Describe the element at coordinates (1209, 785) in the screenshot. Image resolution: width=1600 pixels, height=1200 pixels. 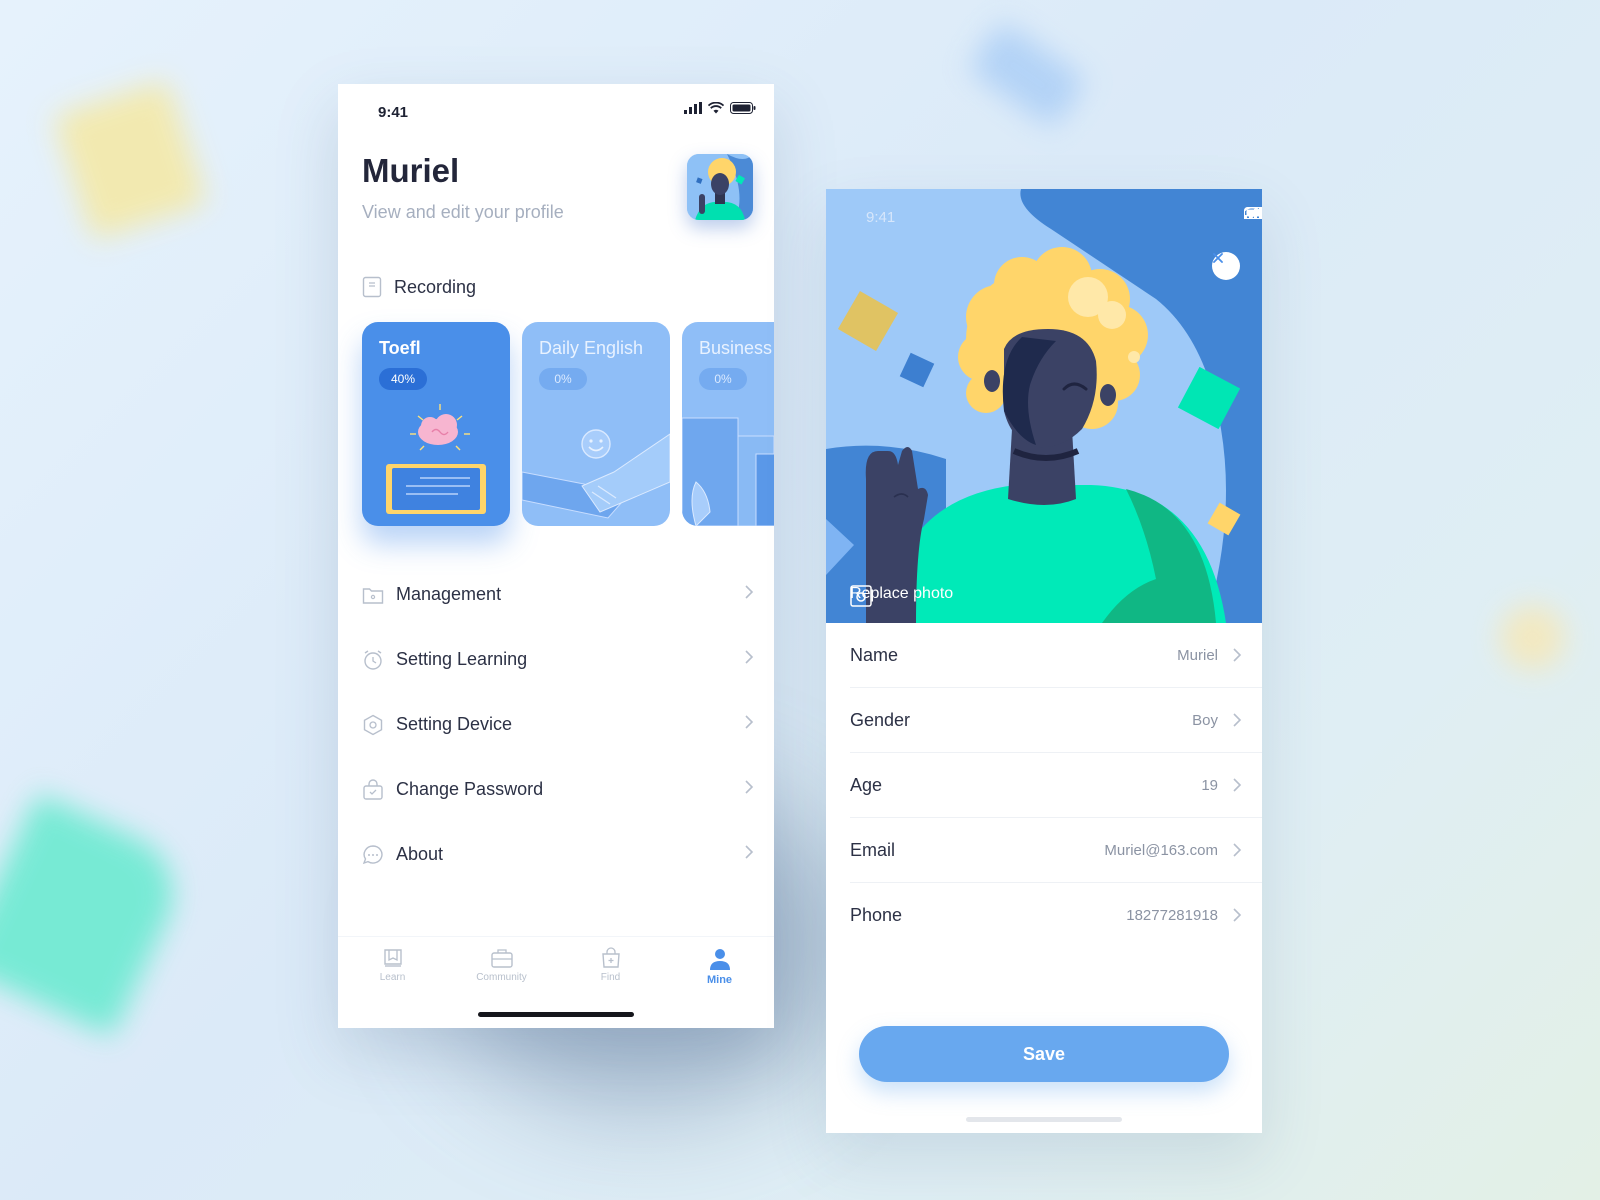
I see `field-value: 19` at that location.